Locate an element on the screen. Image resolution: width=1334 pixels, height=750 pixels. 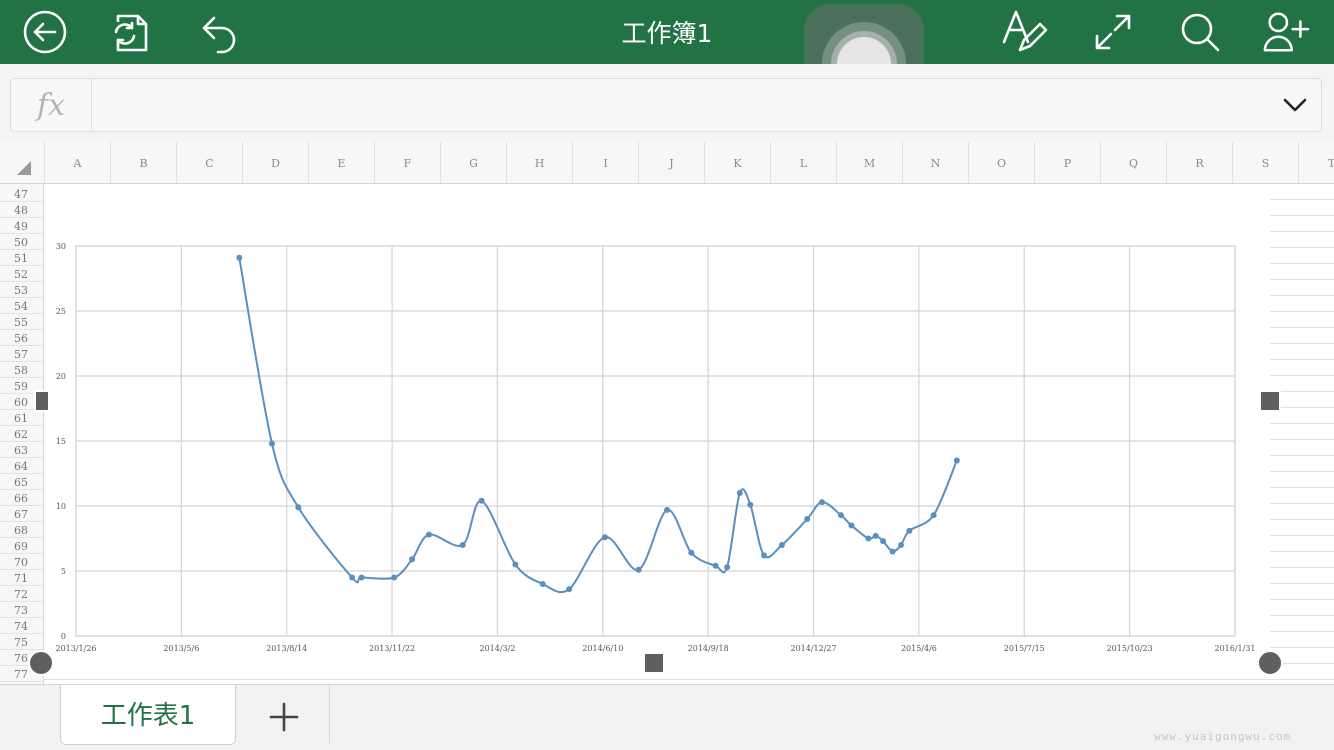
row-header-50: 50 is located at coordinates (21, 242).